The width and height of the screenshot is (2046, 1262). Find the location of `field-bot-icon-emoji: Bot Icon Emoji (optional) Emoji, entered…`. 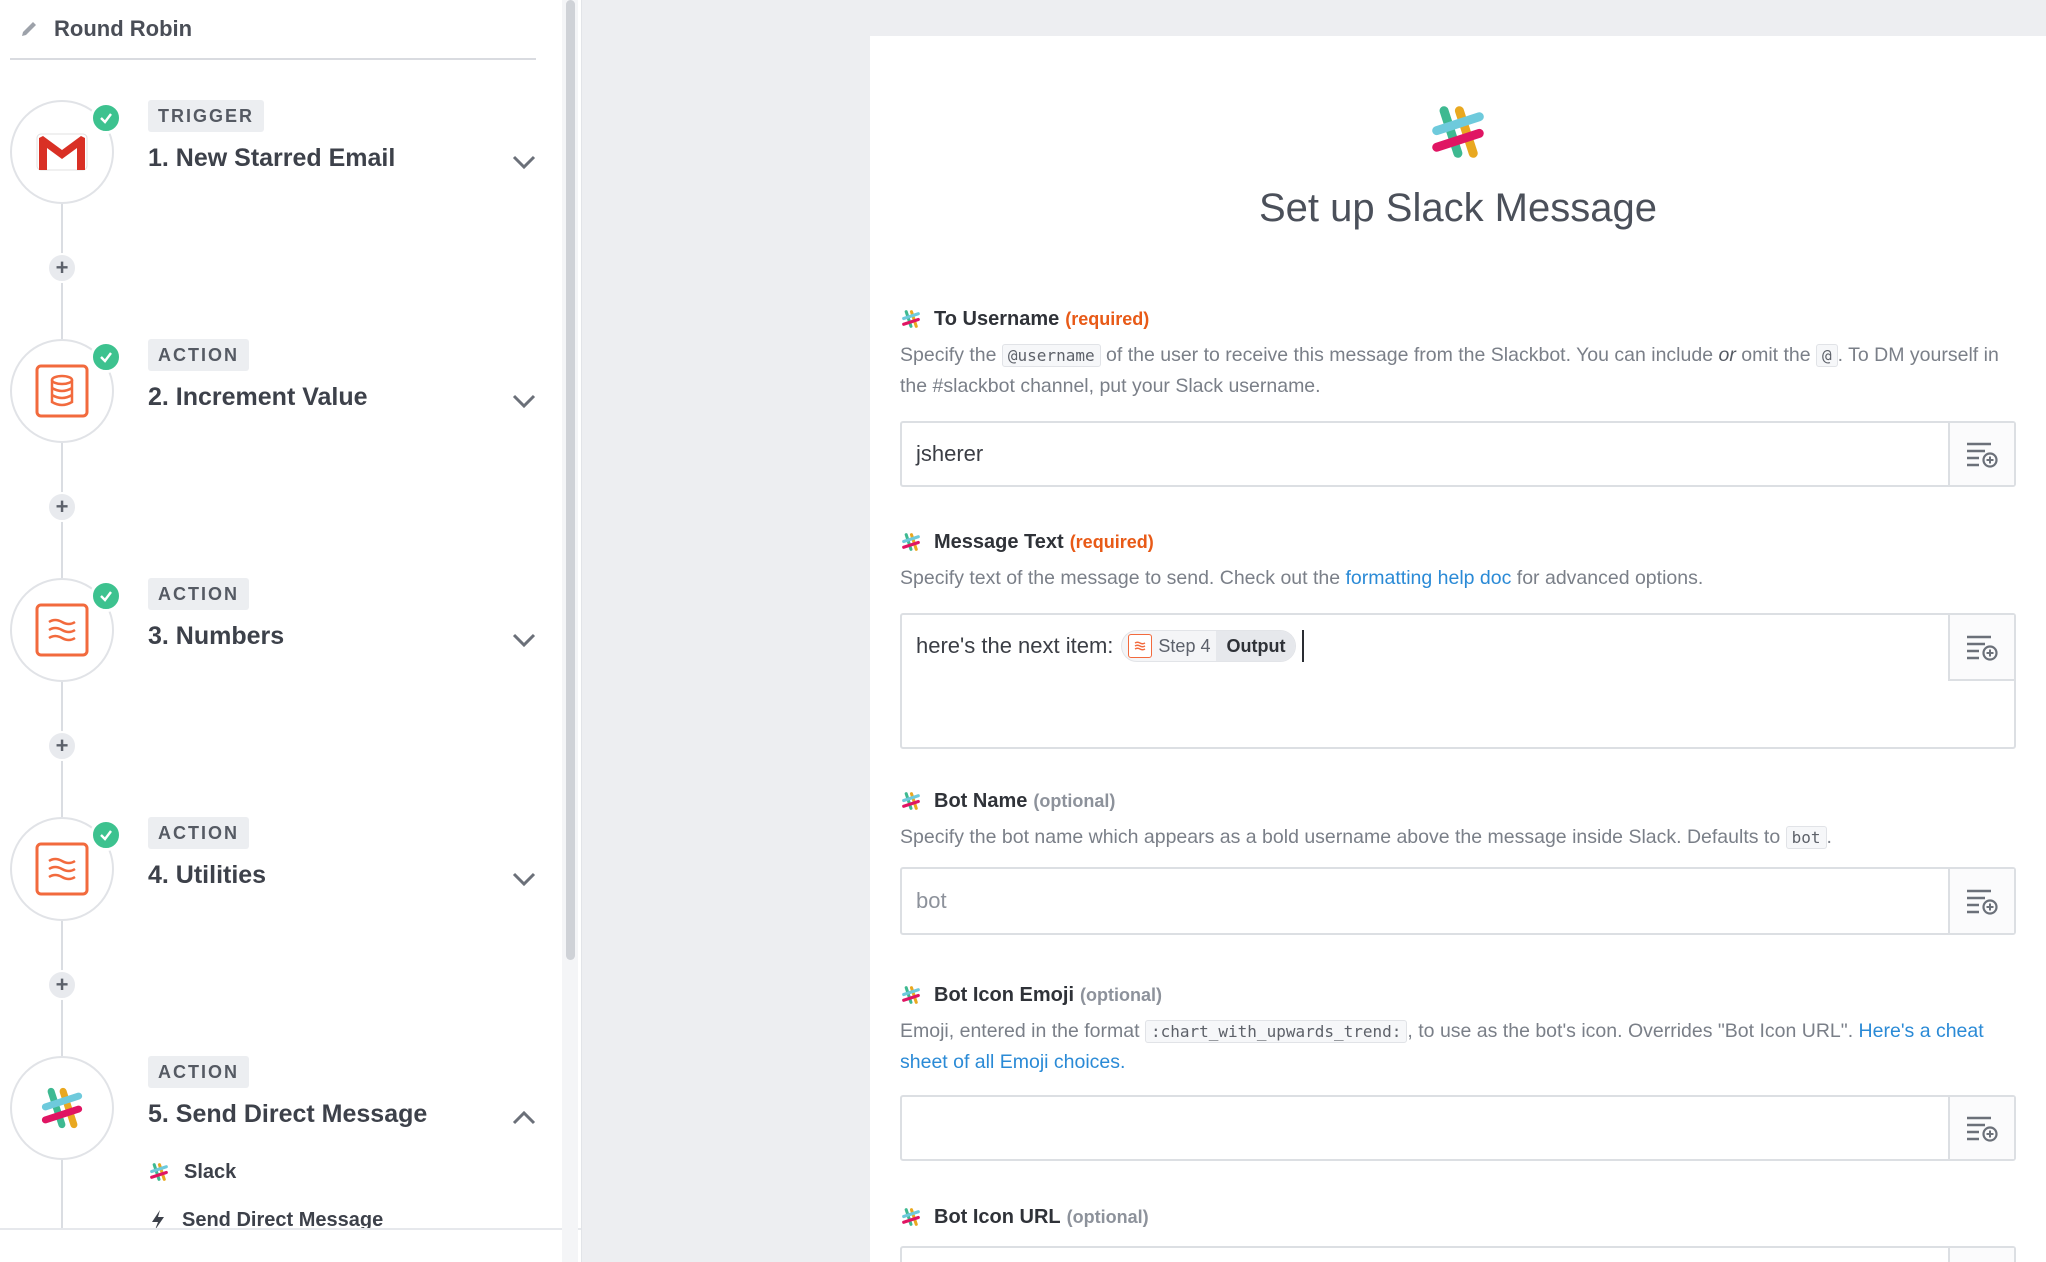

field-bot-icon-emoji: Bot Icon Emoji (optional) Emoji, entered… is located at coordinates (1458, 1070).